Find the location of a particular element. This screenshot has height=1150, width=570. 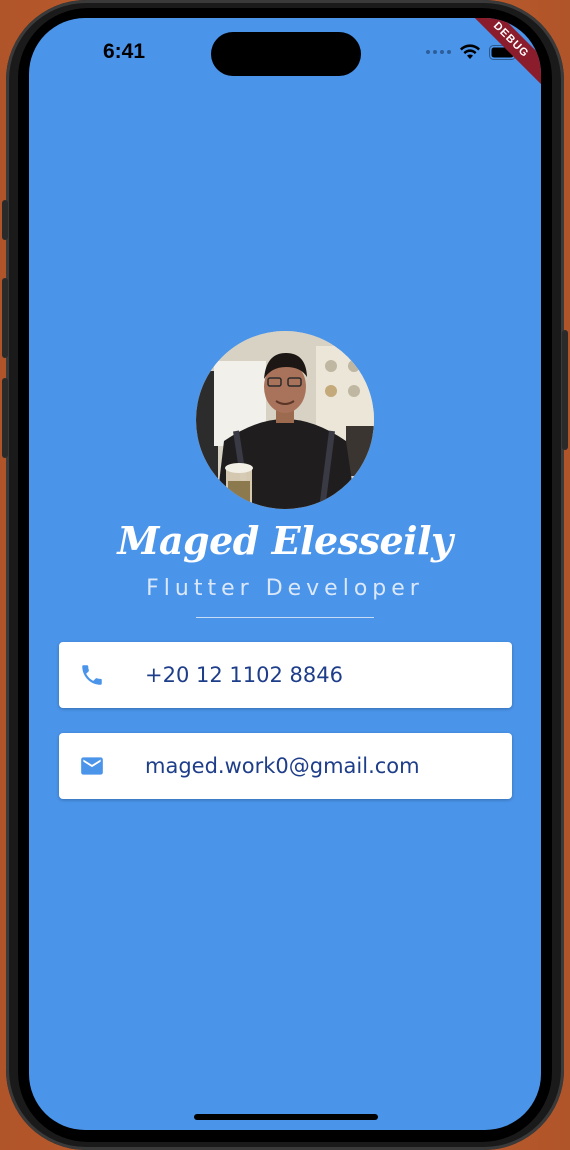

wifi-icon is located at coordinates (470, 52).